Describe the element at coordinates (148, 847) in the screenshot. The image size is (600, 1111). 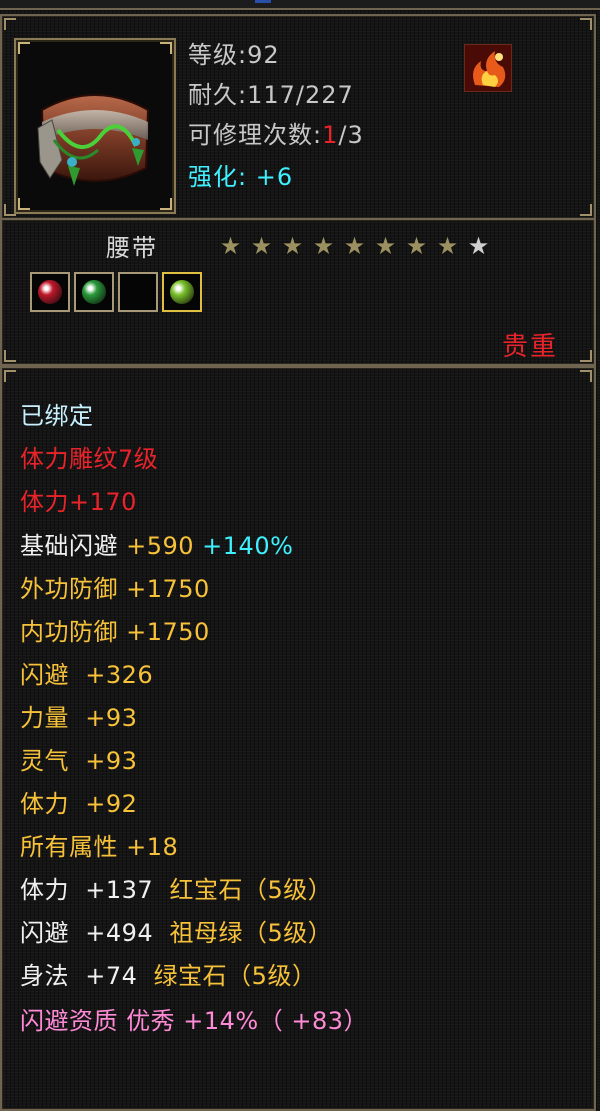
I see `attr-value: +18` at that location.